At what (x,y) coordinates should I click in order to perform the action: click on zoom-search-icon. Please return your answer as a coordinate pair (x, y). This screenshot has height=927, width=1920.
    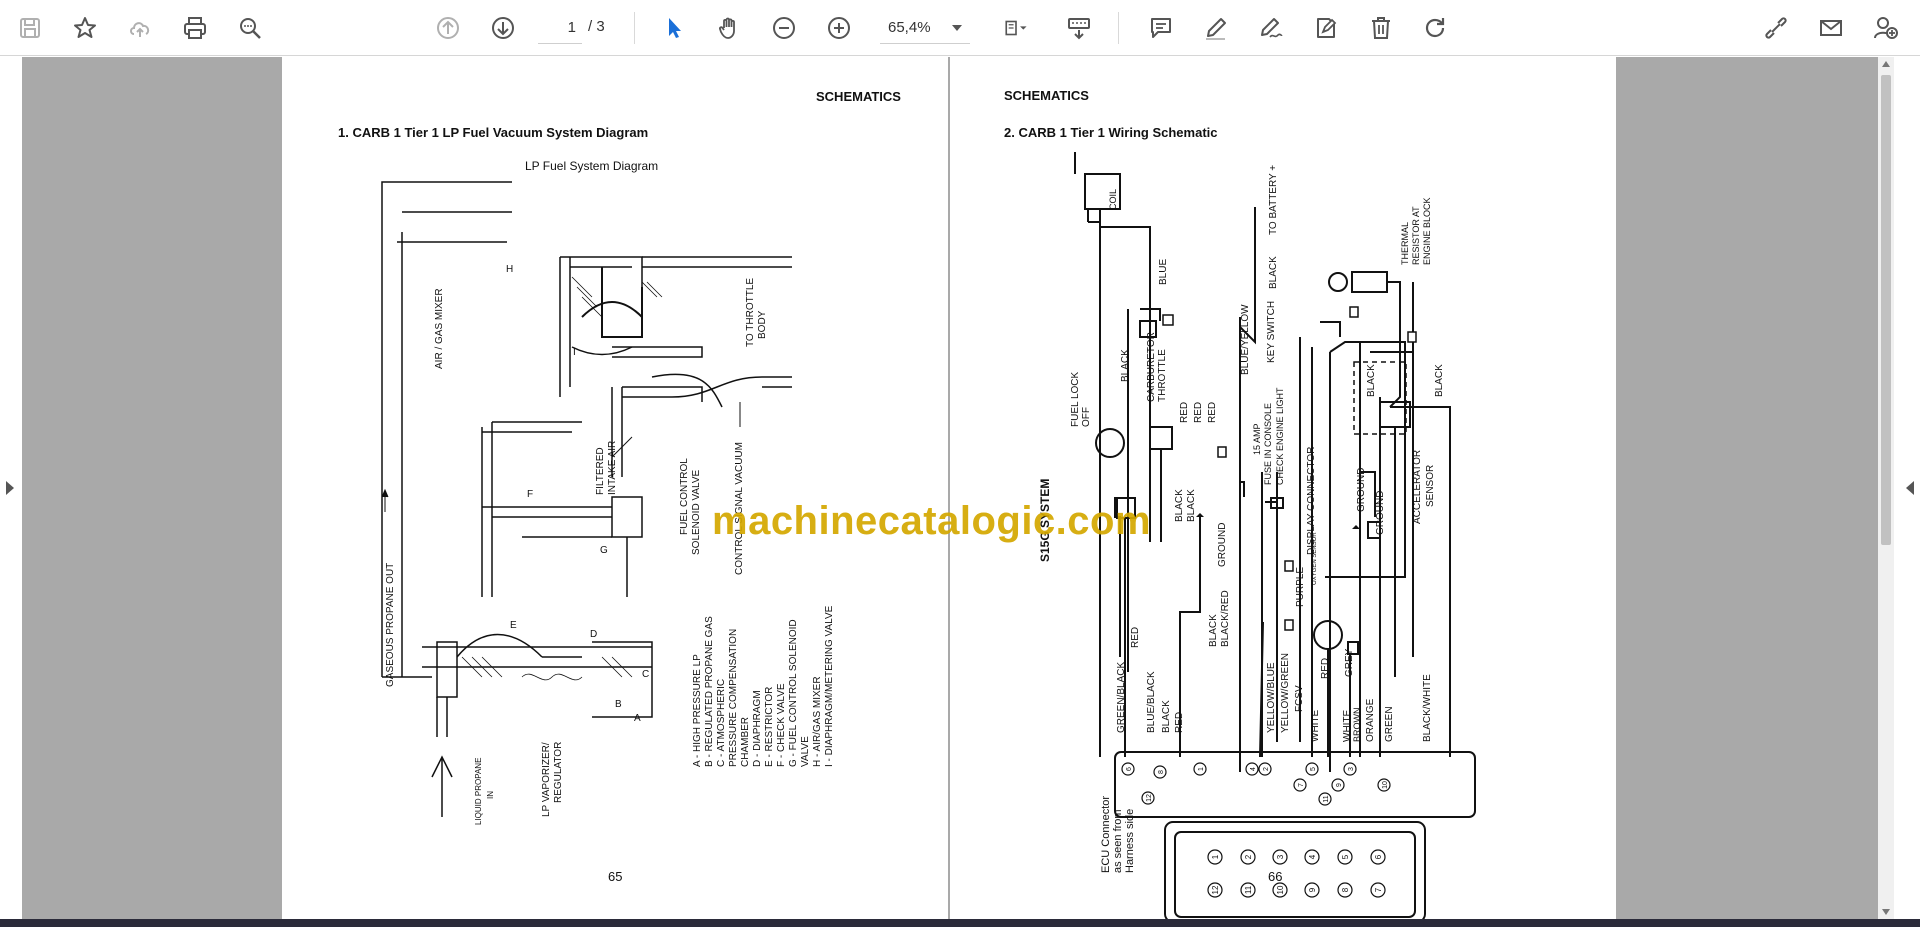
    Looking at the image, I should click on (250, 28).